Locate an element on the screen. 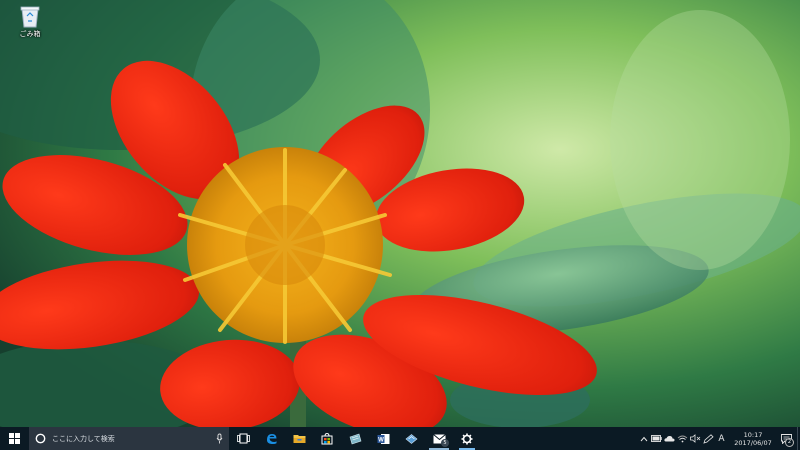 This screenshot has width=800, height=450. file-explorer-icon is located at coordinates (299, 439).